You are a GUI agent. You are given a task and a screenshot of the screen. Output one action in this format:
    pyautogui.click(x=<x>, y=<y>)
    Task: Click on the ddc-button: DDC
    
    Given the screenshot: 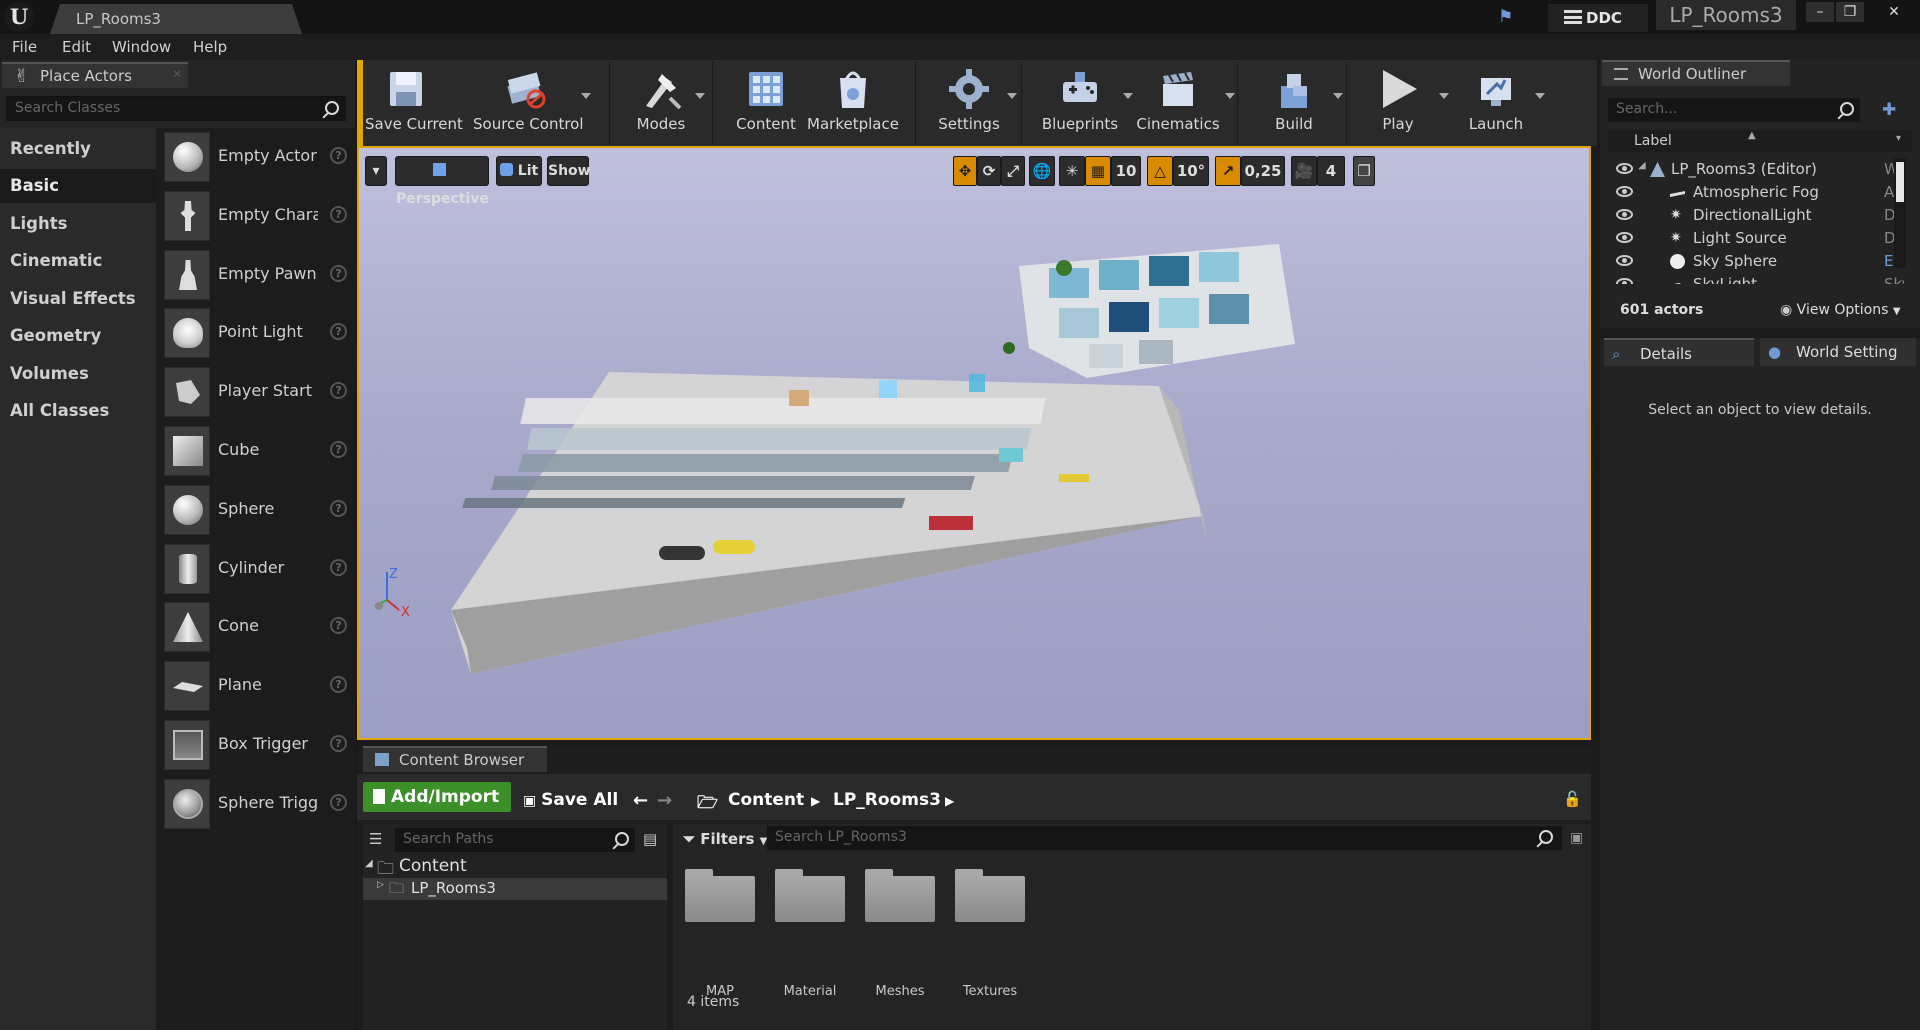 What is the action you would take?
    pyautogui.click(x=1598, y=18)
    